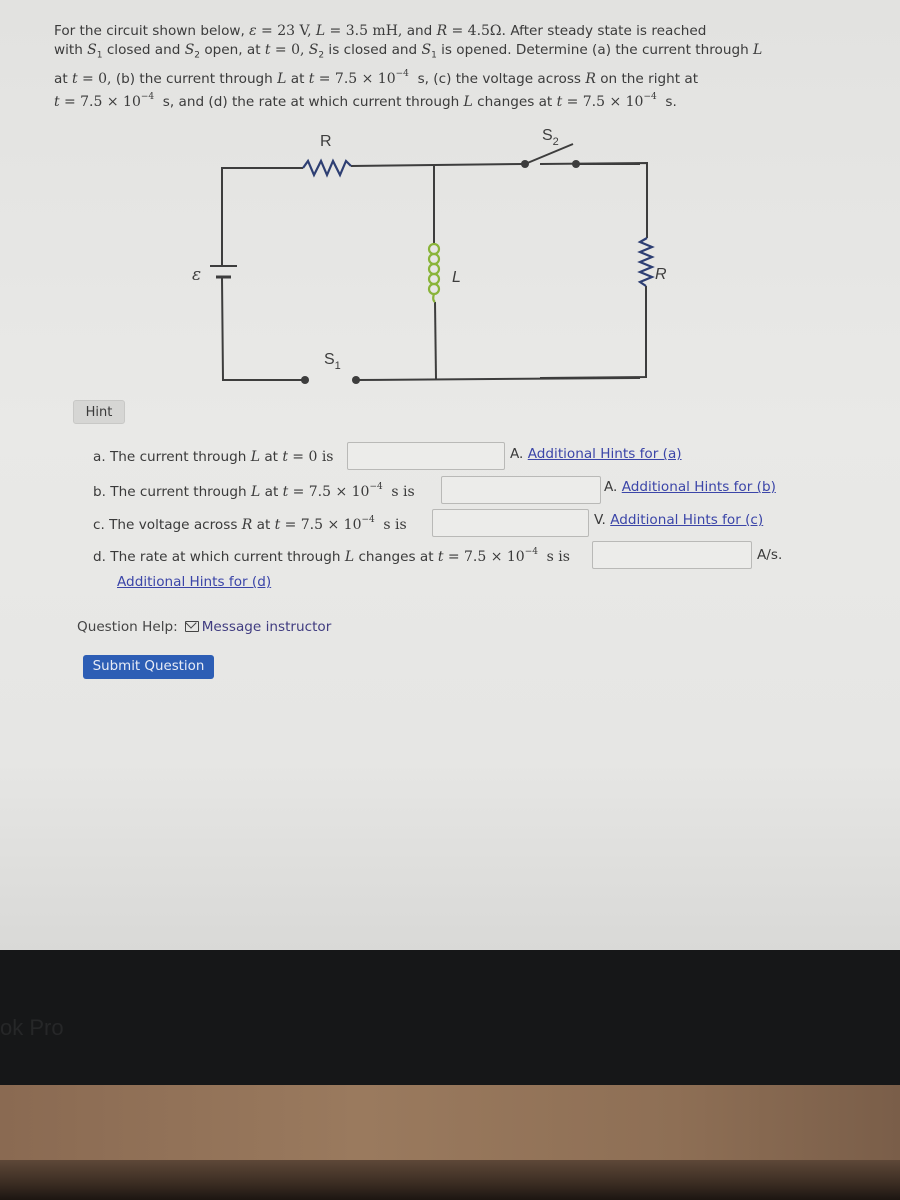 Image resolution: width=900 pixels, height=1200 pixels. I want to click on hint-b: A. Additional Hints for (b), so click(690, 487).